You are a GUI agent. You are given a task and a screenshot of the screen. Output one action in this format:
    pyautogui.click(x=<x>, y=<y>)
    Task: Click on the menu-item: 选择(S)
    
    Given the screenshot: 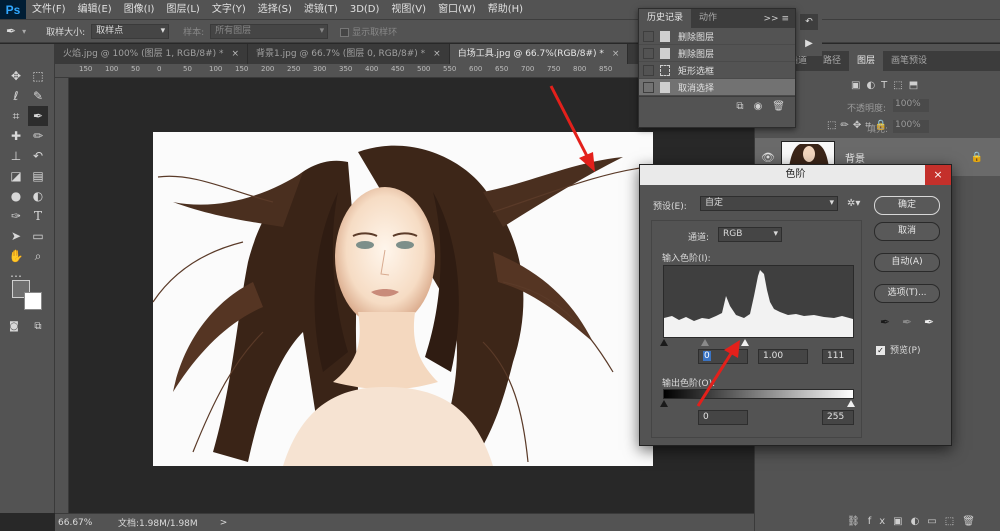 What is the action you would take?
    pyautogui.click(x=275, y=9)
    